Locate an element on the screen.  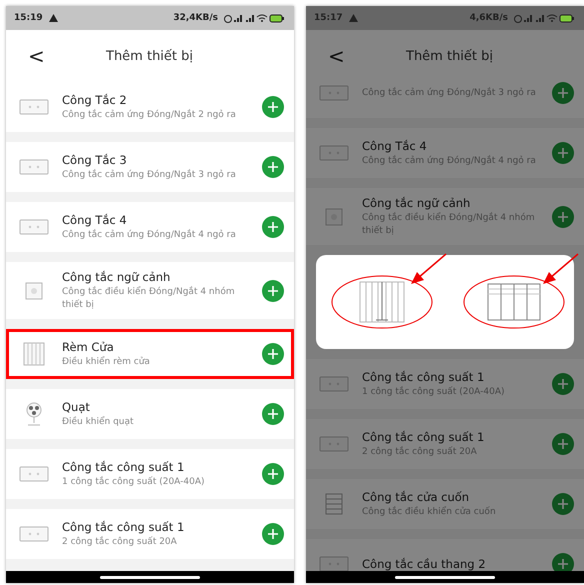
device-row: Công tắc cửa cuốn Công tắc điều khiển cửa cuốn is located at coordinates (445, 504).